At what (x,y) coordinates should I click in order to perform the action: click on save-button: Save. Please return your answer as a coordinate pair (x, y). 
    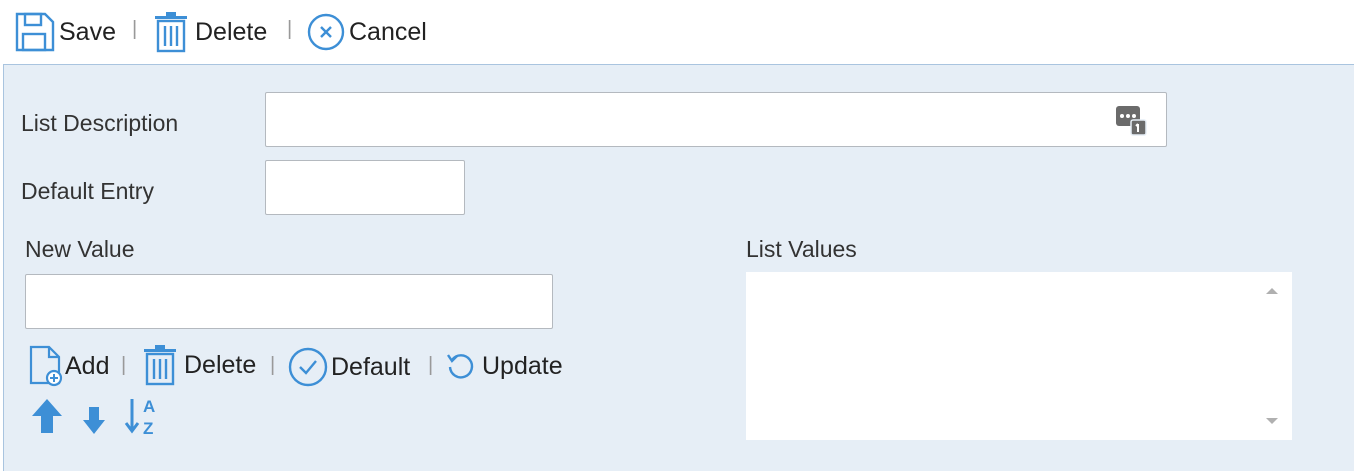
    Looking at the image, I should click on (64, 32).